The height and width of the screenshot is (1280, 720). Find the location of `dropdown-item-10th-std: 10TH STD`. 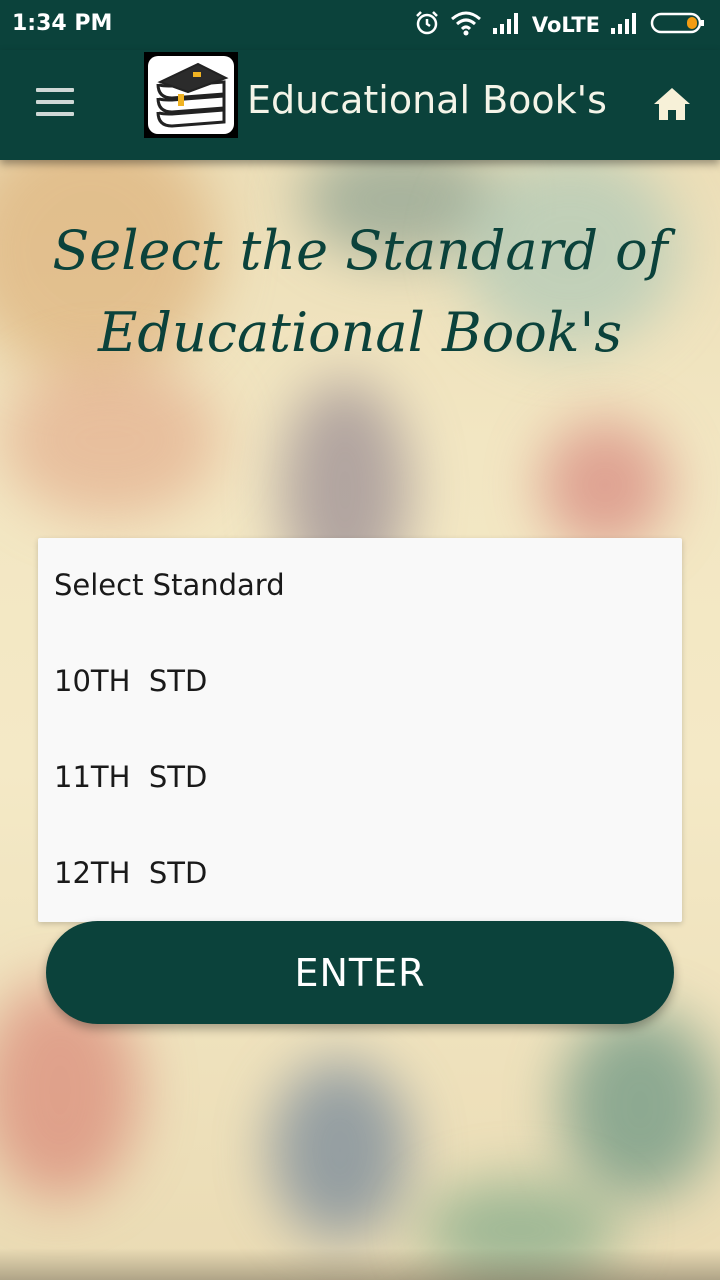

dropdown-item-10th-std: 10TH STD is located at coordinates (130, 681).